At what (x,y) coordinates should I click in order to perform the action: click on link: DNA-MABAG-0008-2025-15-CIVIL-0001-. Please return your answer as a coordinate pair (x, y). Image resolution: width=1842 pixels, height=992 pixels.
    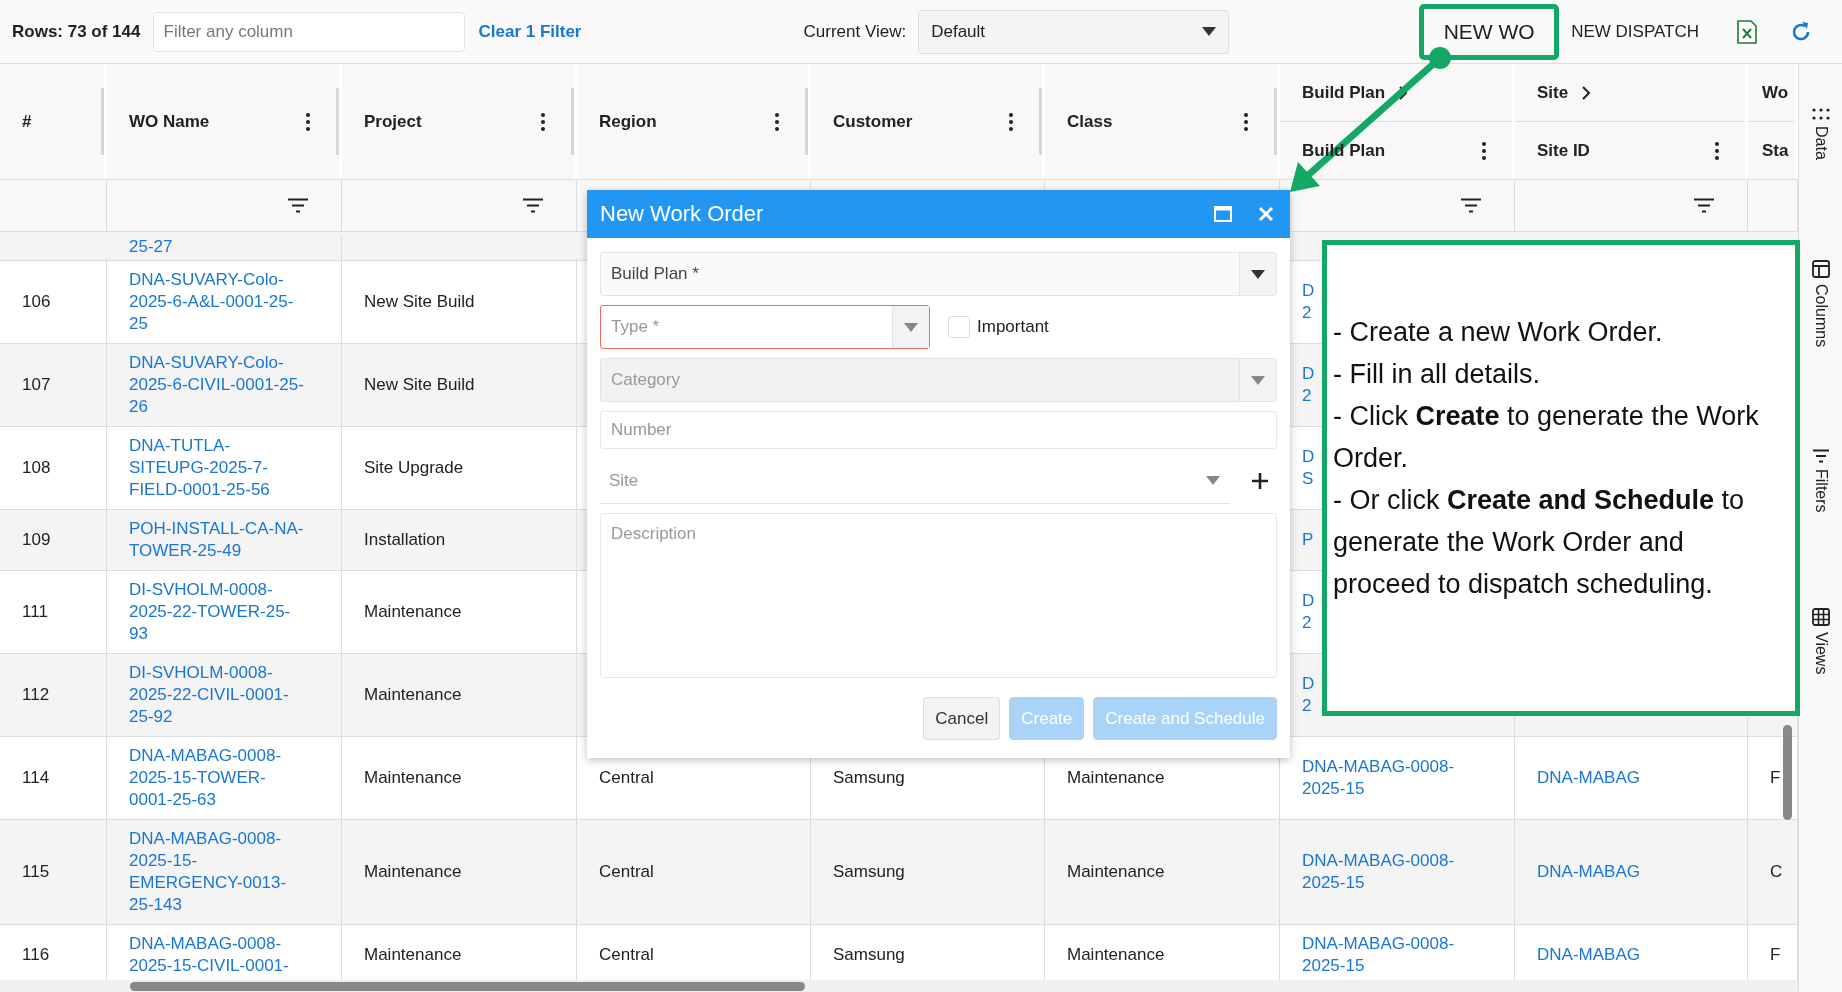
    Looking at the image, I should click on (217, 955).